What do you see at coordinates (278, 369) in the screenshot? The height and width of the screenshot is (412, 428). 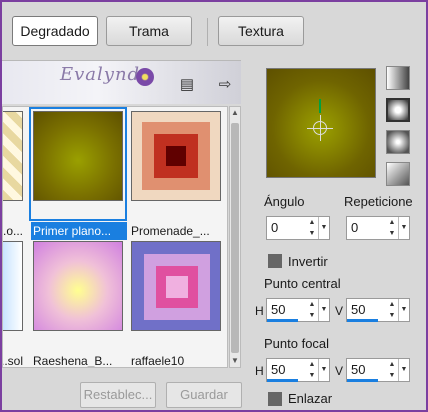 I see `focal-h-value: 50` at bounding box center [278, 369].